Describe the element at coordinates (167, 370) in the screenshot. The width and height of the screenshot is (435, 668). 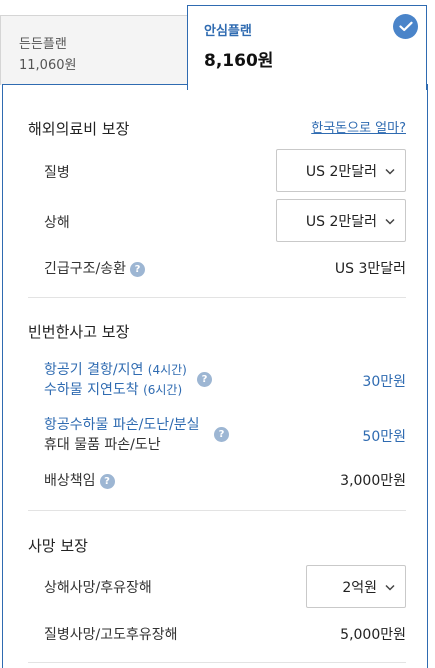
I see `flight-delay-note: (4시간)` at that location.